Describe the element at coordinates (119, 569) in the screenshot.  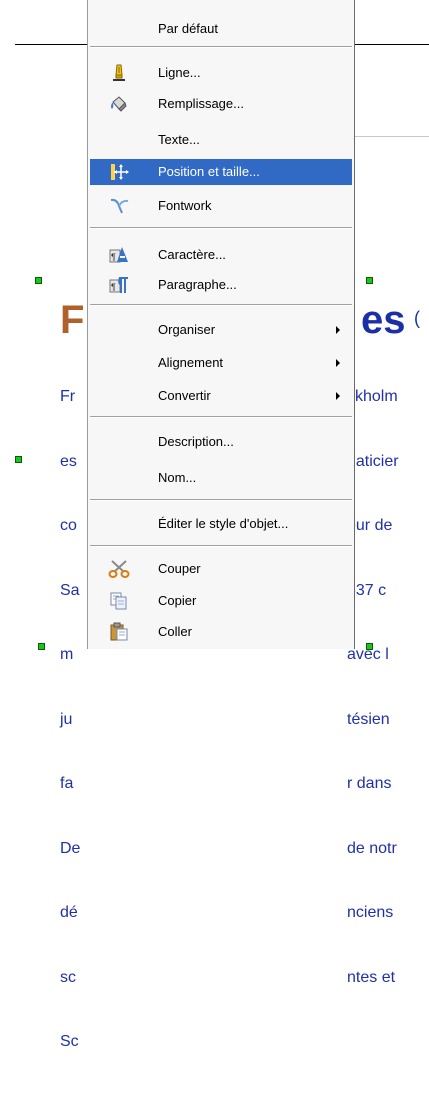
I see `scissors-icon` at that location.